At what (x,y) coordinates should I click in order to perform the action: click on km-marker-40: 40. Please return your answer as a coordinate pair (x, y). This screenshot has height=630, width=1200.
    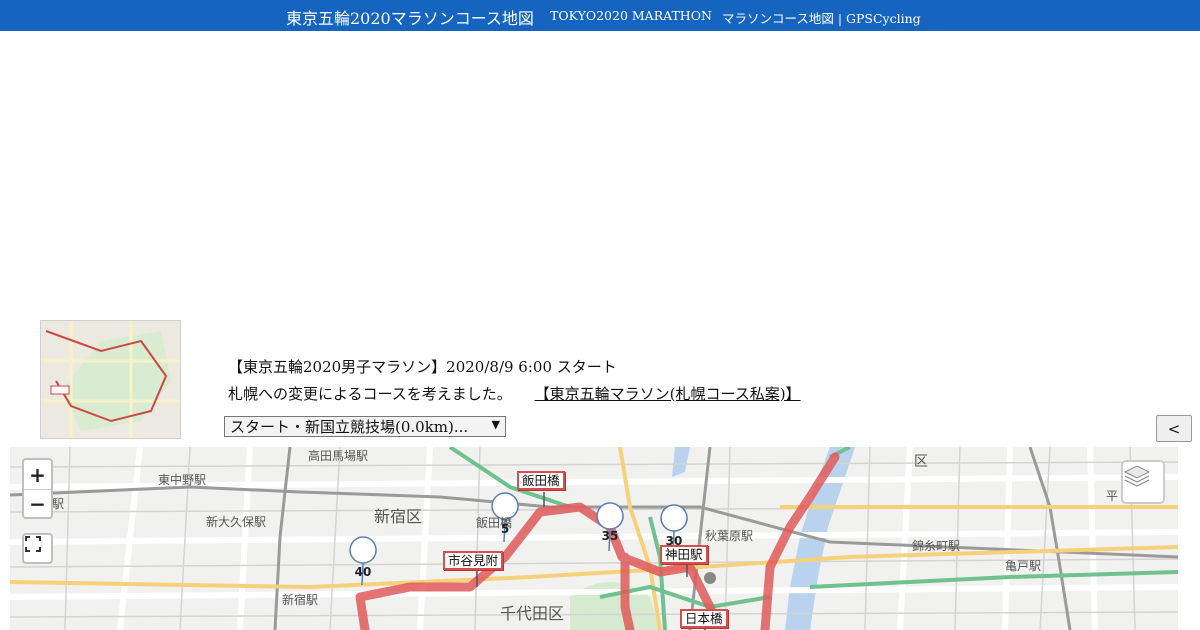
    Looking at the image, I should click on (363, 572).